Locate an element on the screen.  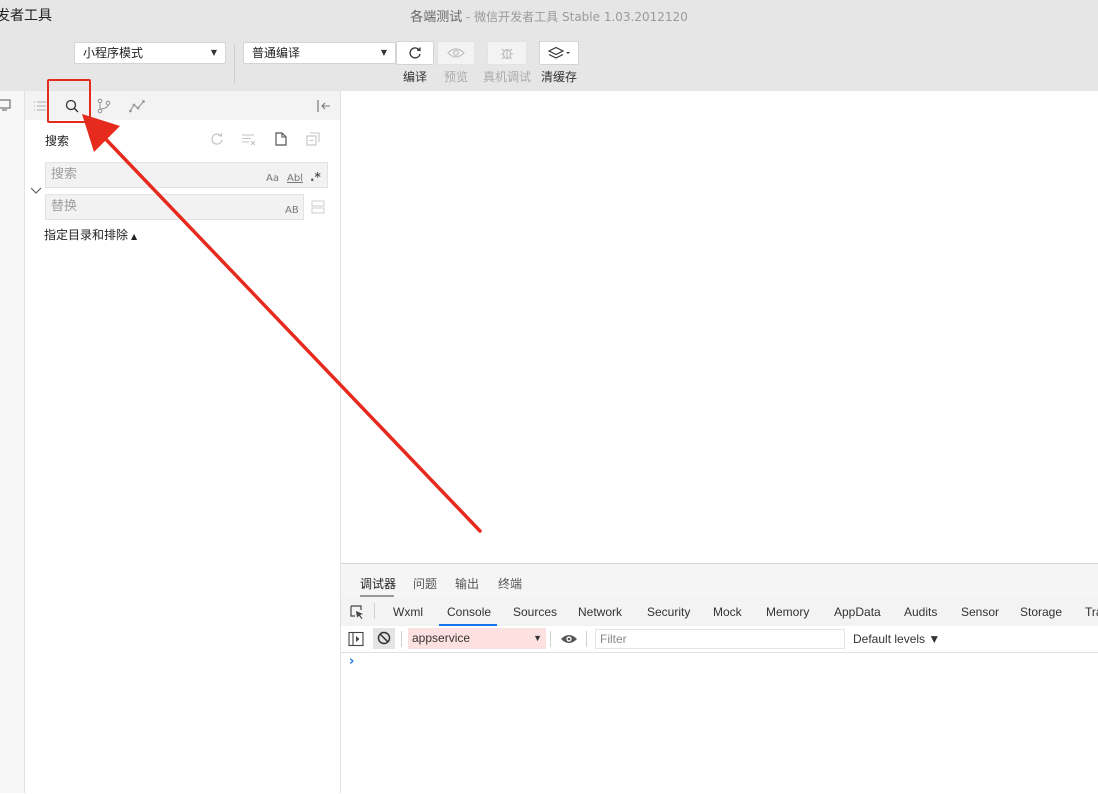
collapse-panel-button is located at coordinates (324, 106).